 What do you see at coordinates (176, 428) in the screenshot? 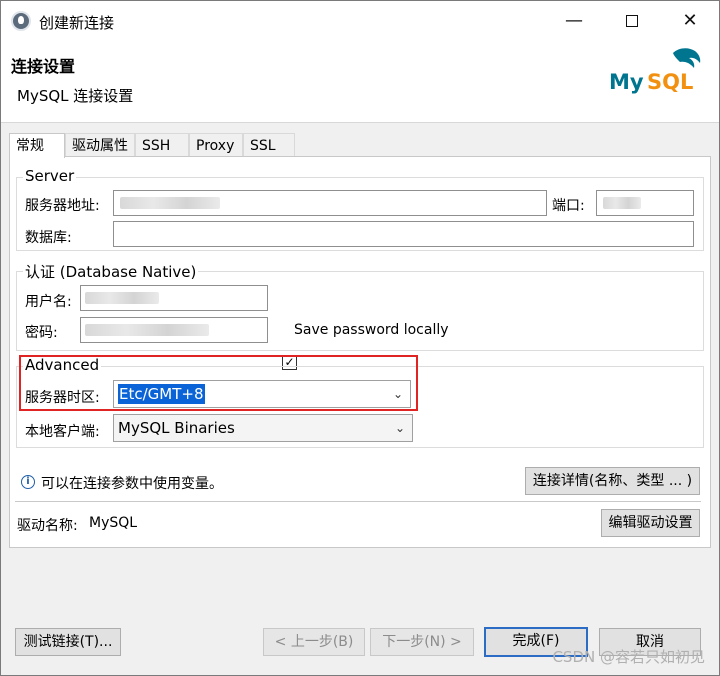
I see `client-value: MySQL Binaries` at bounding box center [176, 428].